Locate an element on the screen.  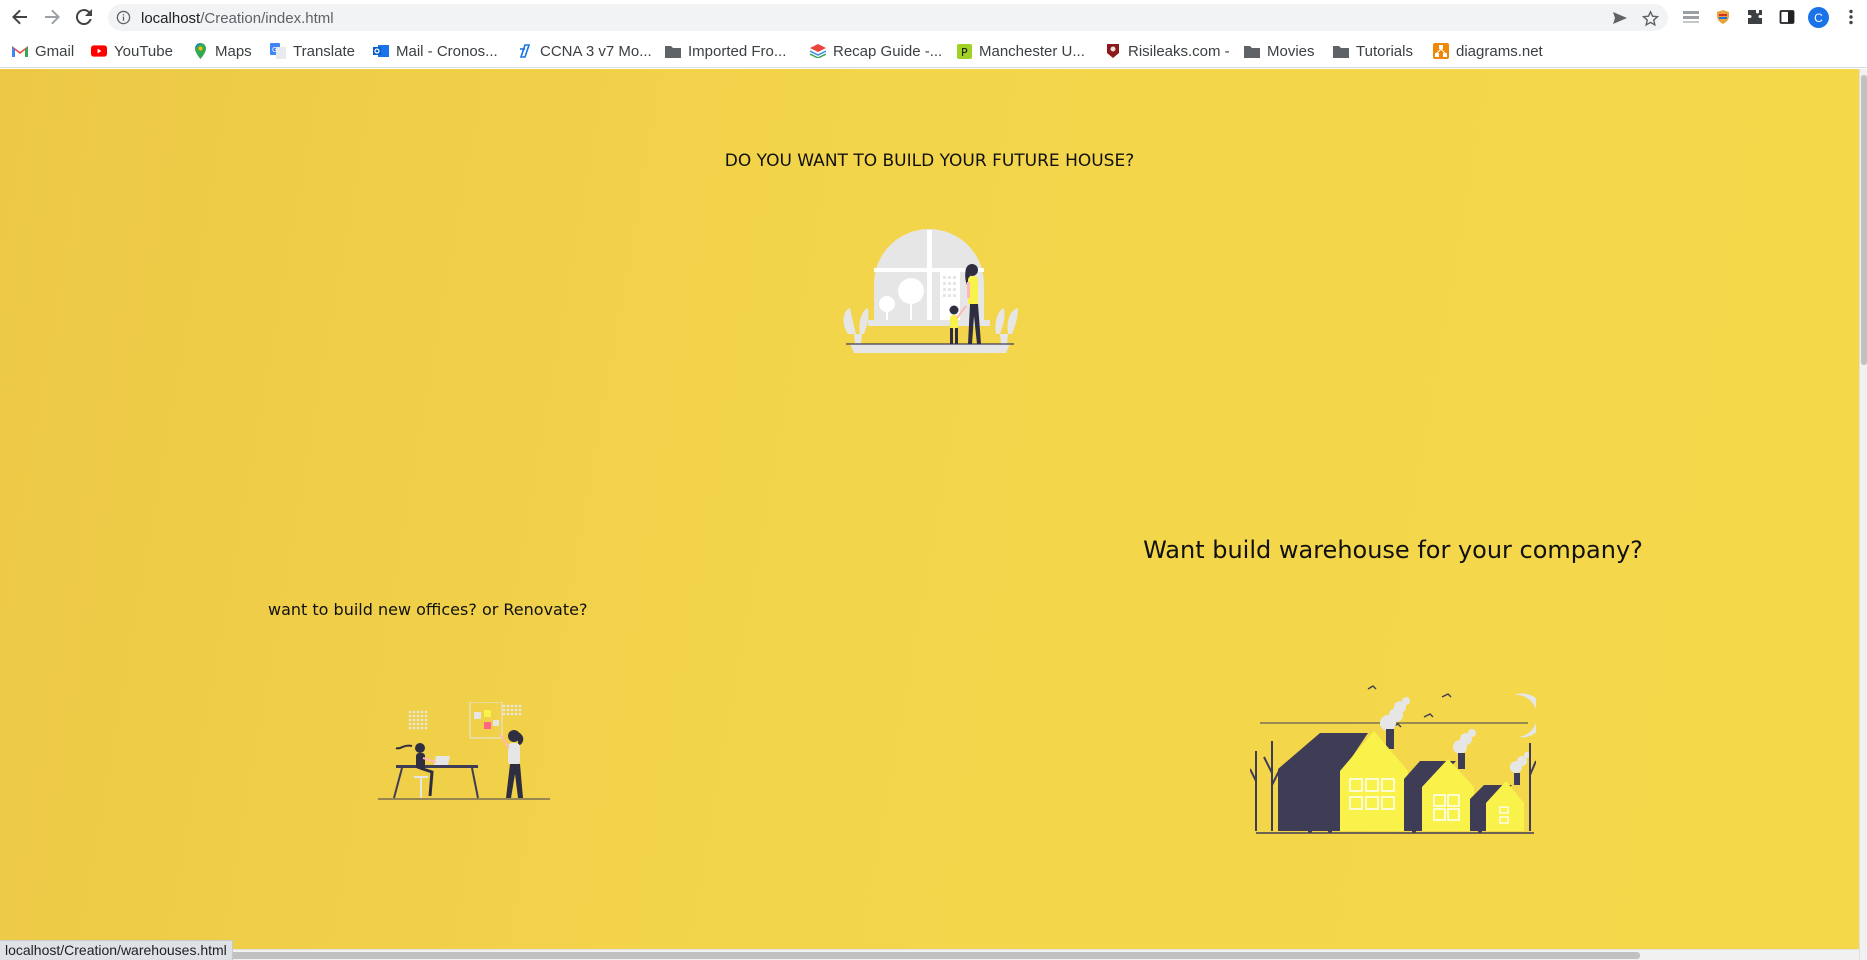
bookmark-label: Tutorials is located at coordinates (1384, 51).